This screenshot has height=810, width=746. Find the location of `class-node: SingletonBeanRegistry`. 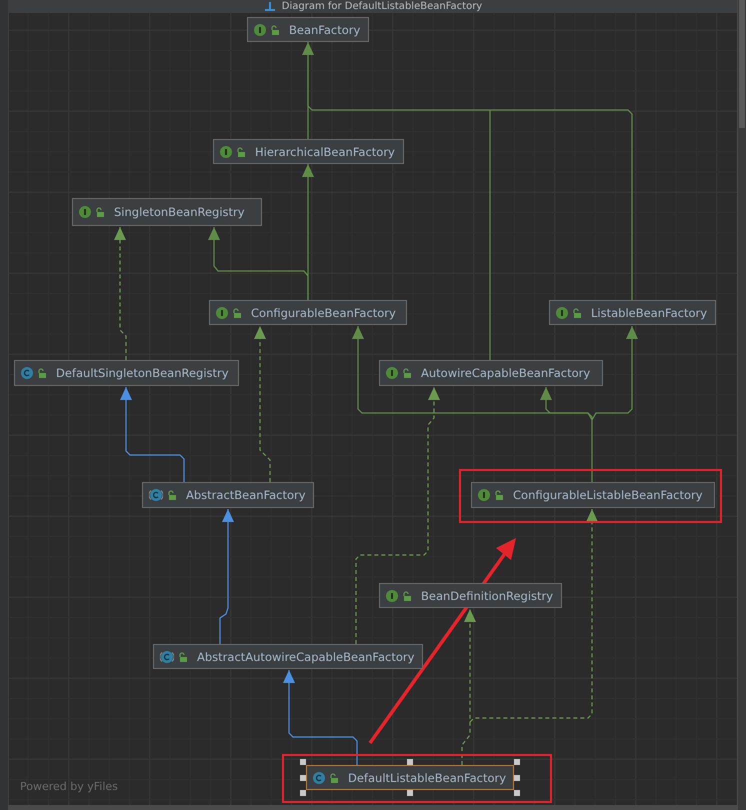

class-node: SingletonBeanRegistry is located at coordinates (167, 212).